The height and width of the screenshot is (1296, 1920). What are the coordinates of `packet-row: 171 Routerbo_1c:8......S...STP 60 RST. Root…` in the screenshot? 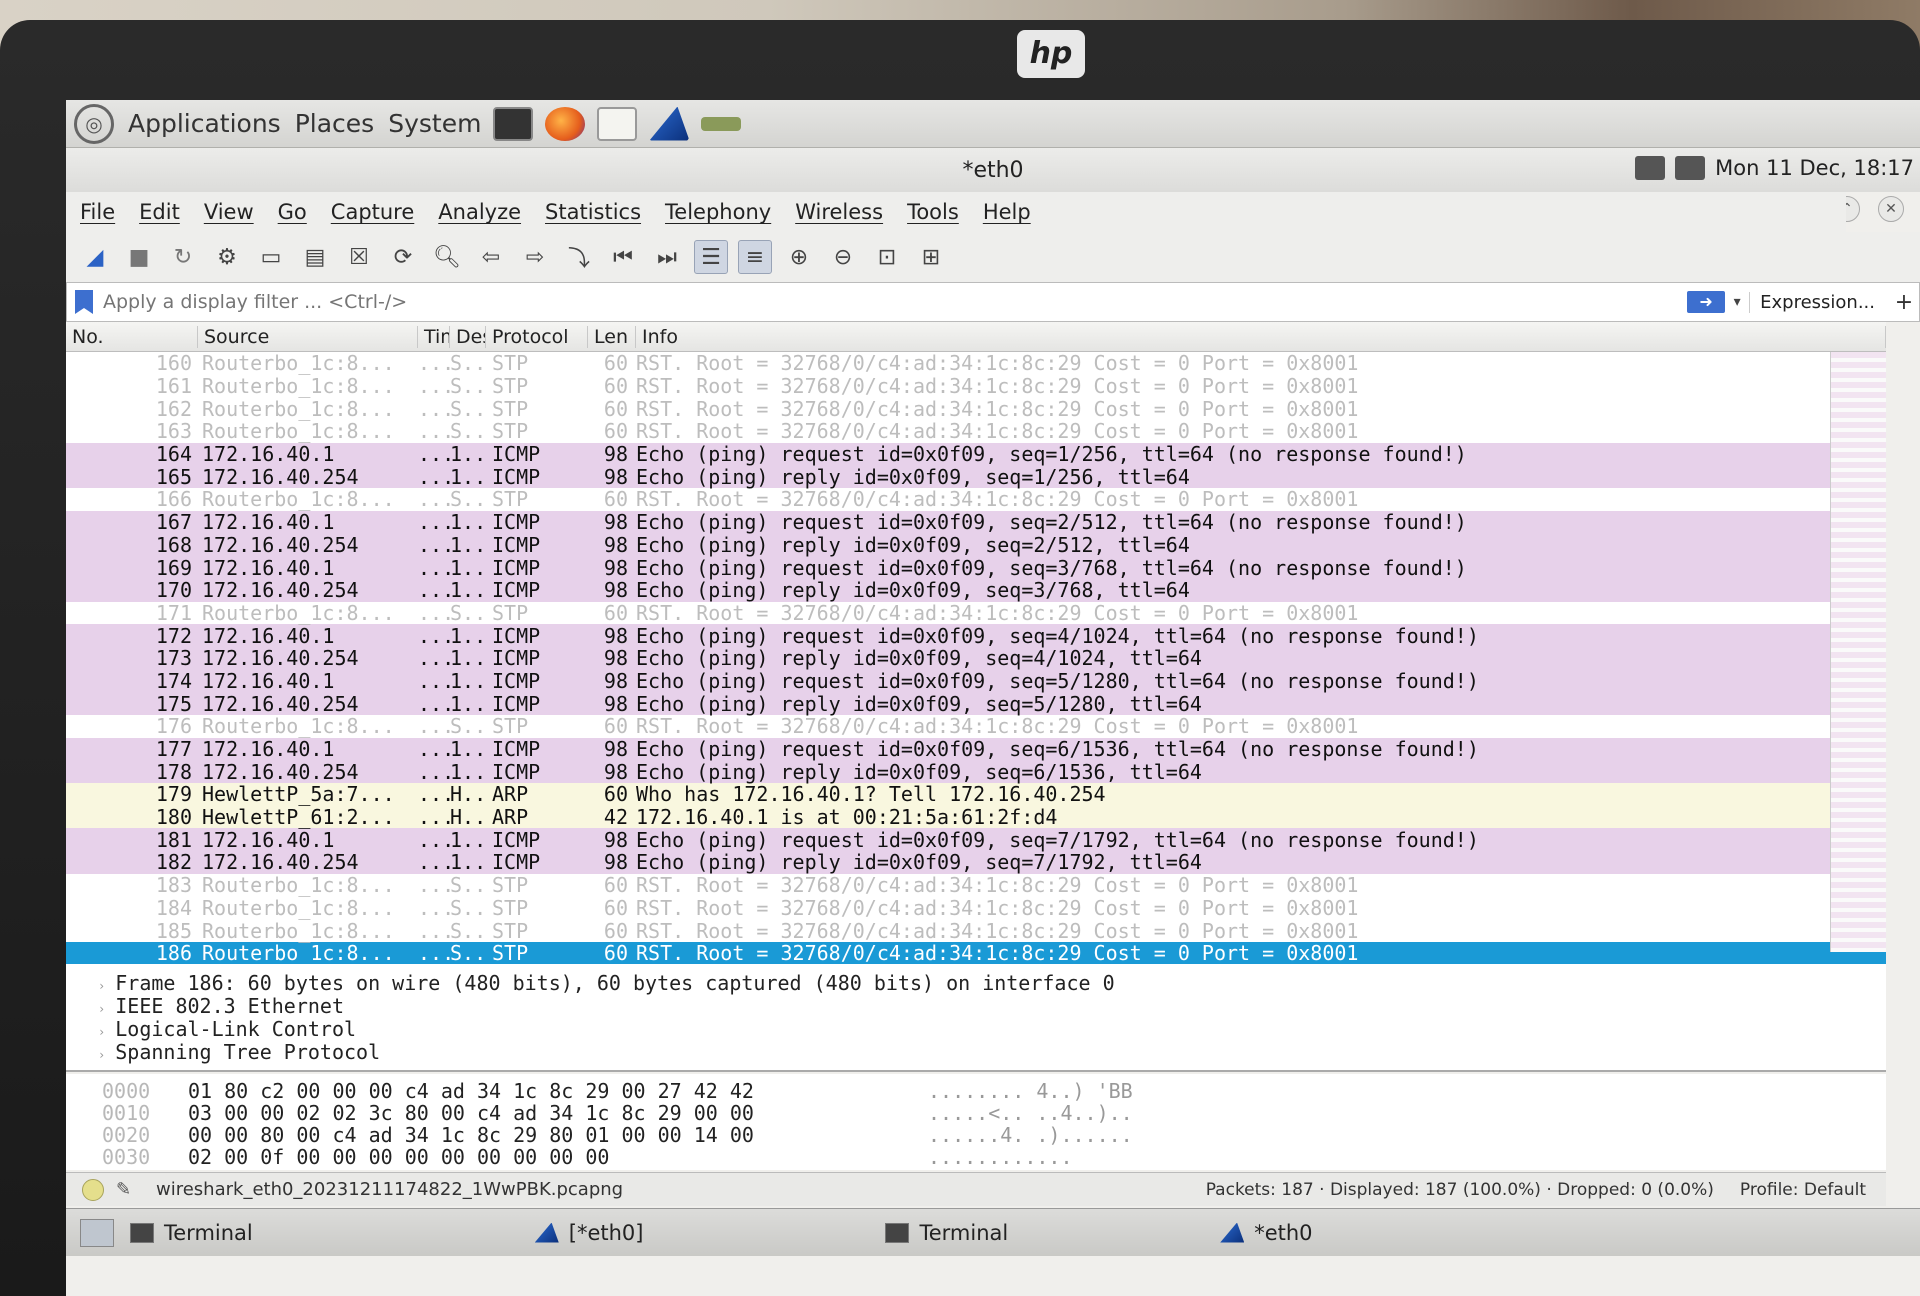 It's located at (976, 613).